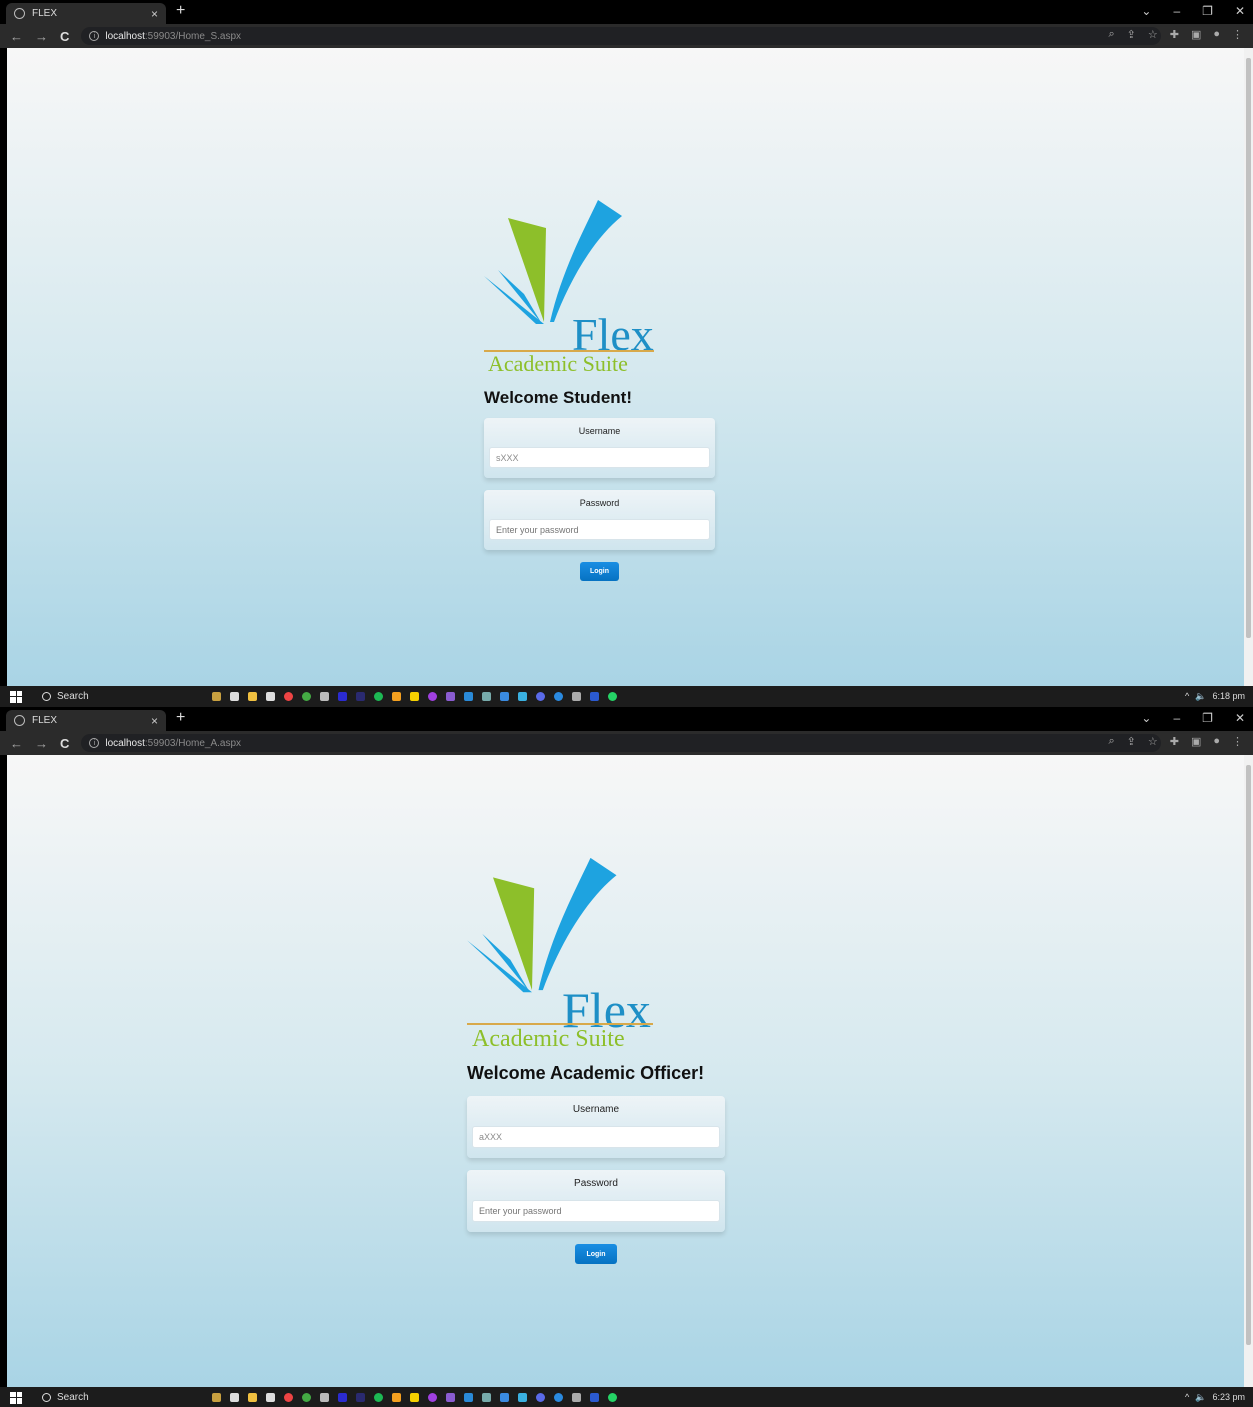 This screenshot has width=1253, height=1407. What do you see at coordinates (1131, 34) in the screenshot?
I see `share-icon: ⇪` at bounding box center [1131, 34].